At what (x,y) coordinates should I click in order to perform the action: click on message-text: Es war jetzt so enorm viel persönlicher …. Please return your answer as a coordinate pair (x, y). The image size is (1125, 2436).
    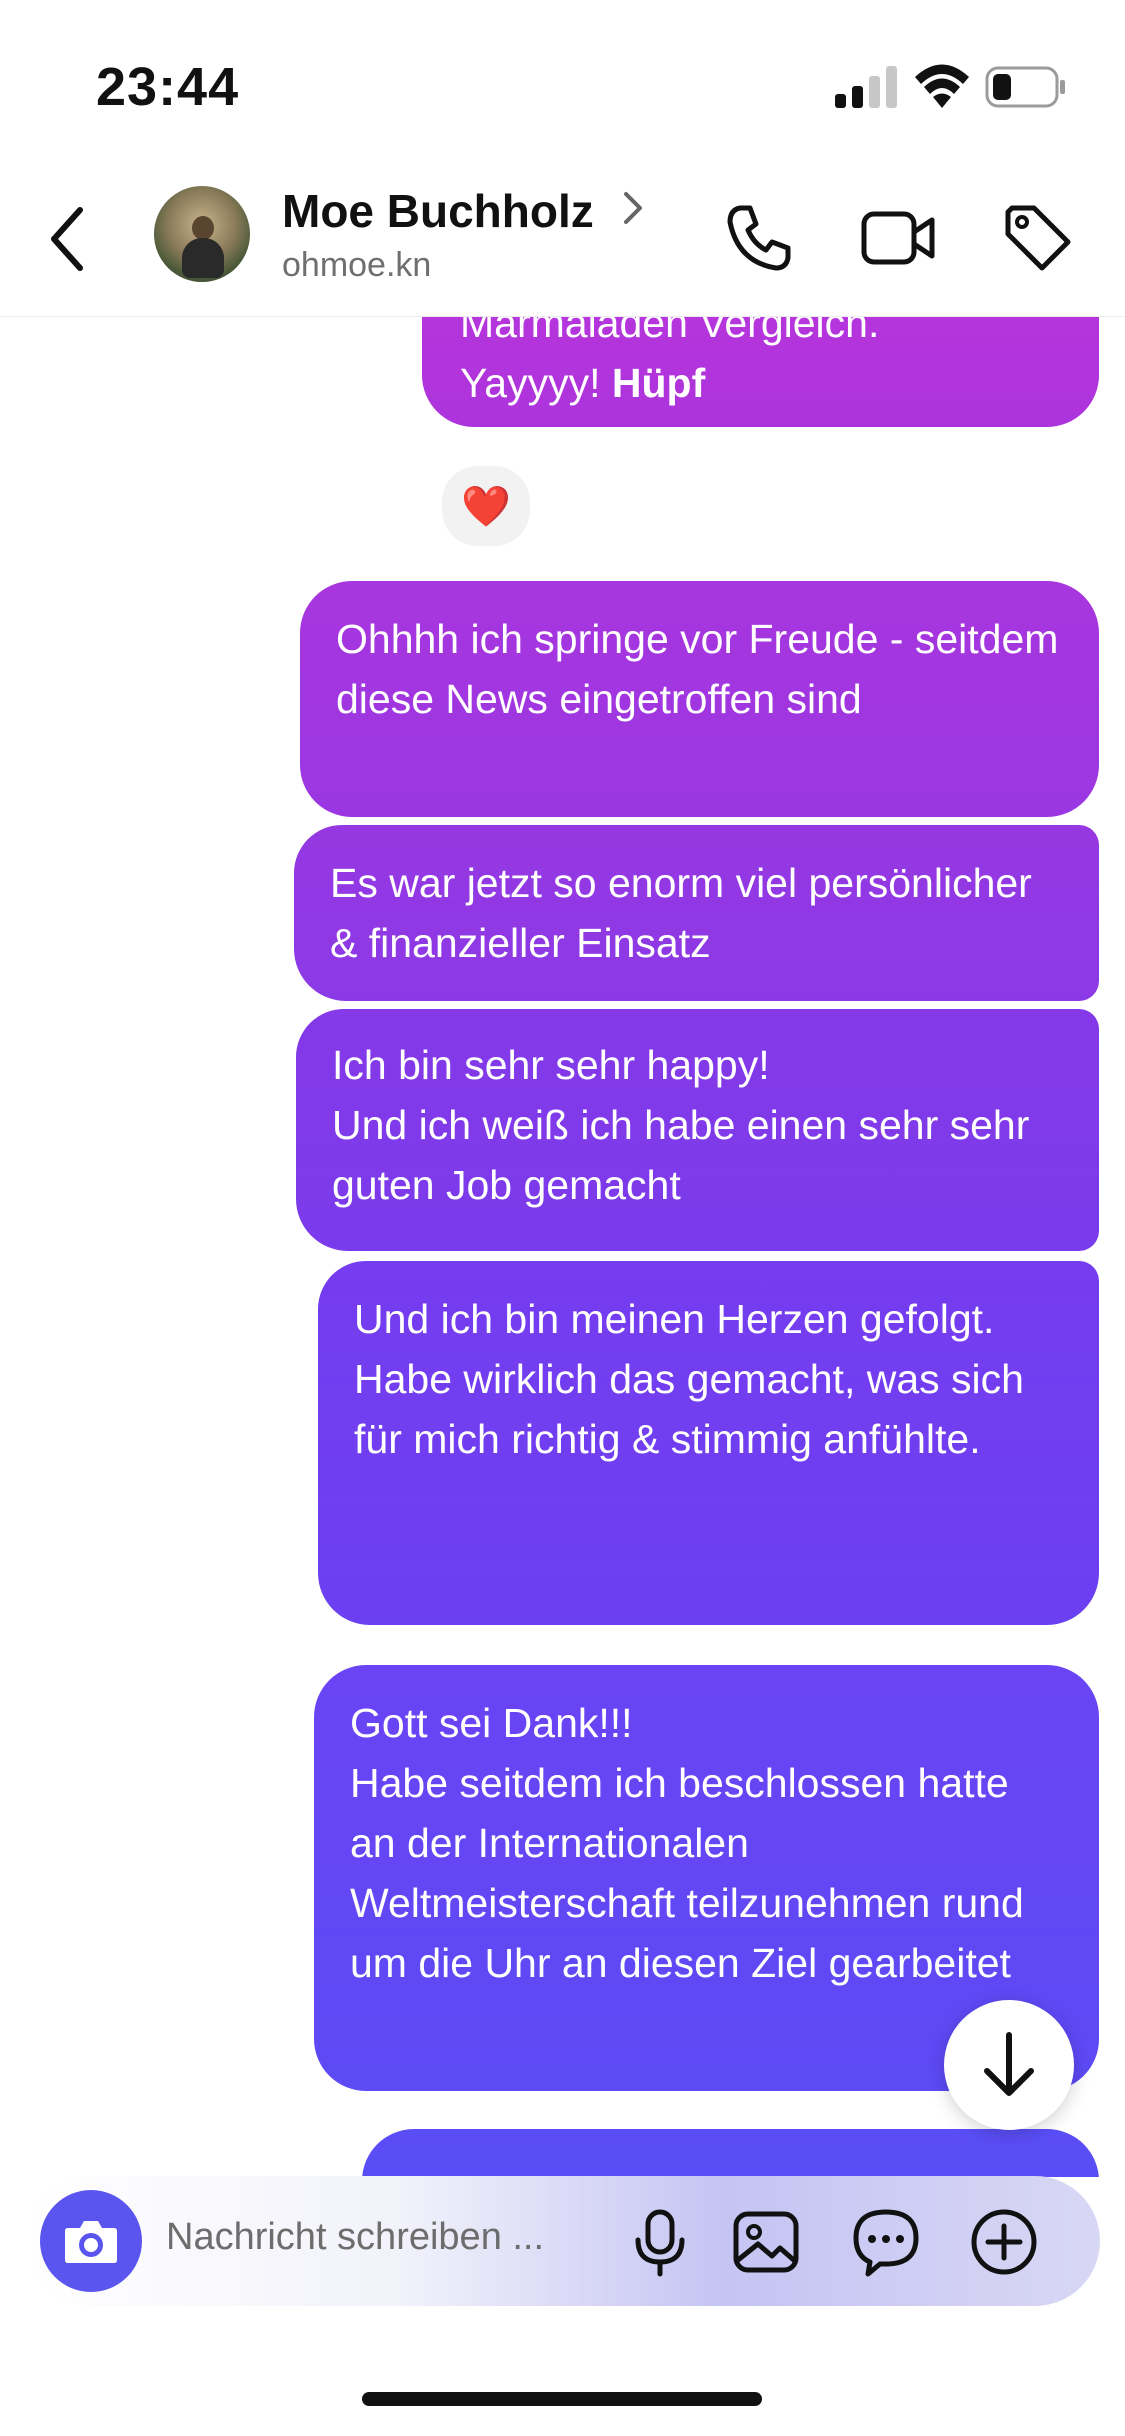
    Looking at the image, I should click on (681, 913).